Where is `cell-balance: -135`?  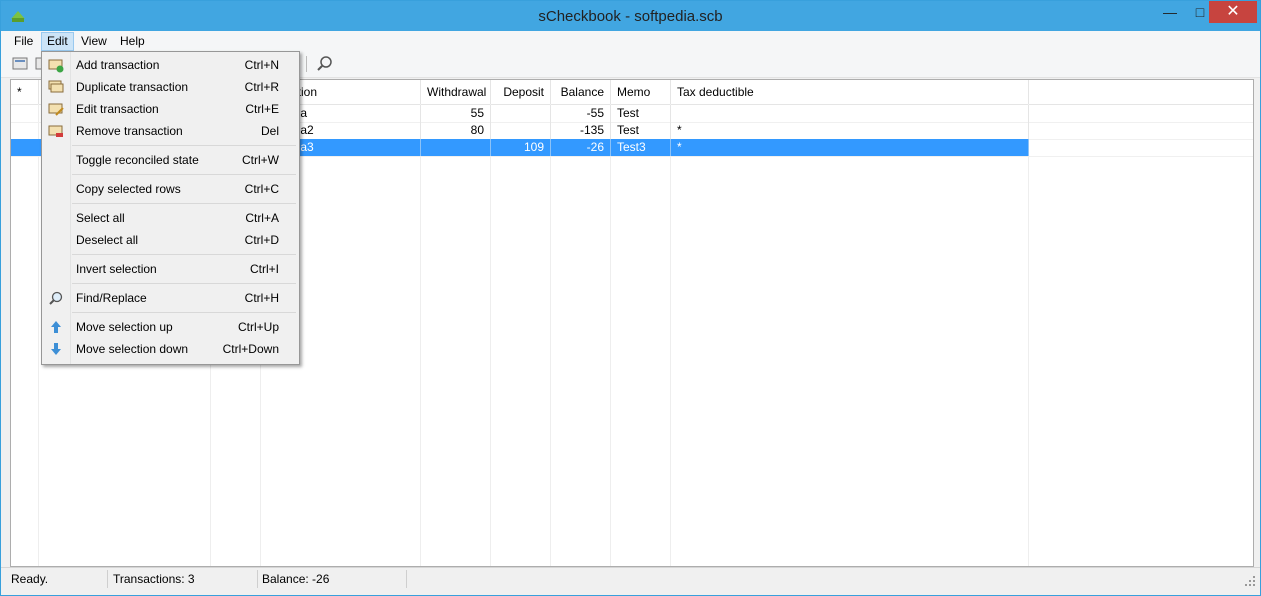
cell-balance: -135 is located at coordinates (581, 130).